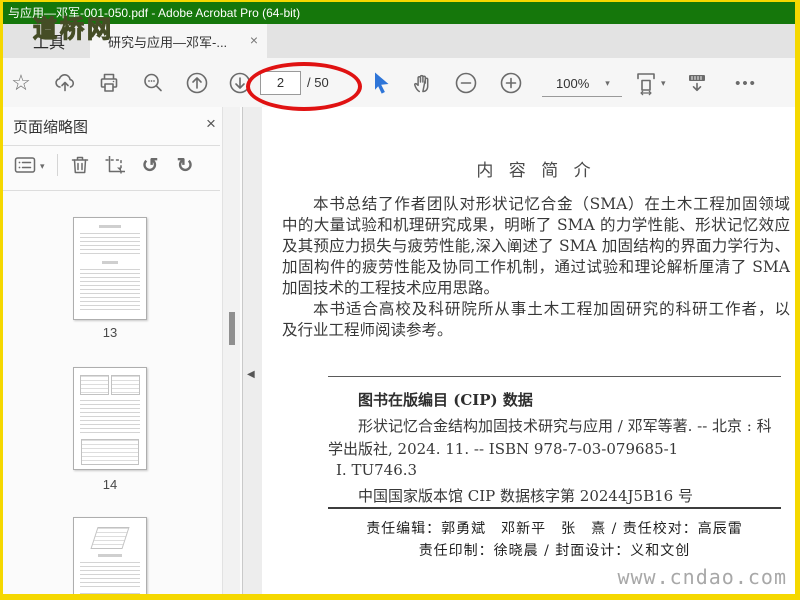 The image size is (800, 600). Describe the element at coordinates (42, 166) in the screenshot. I see `options-chevron-icon: ▾` at that location.